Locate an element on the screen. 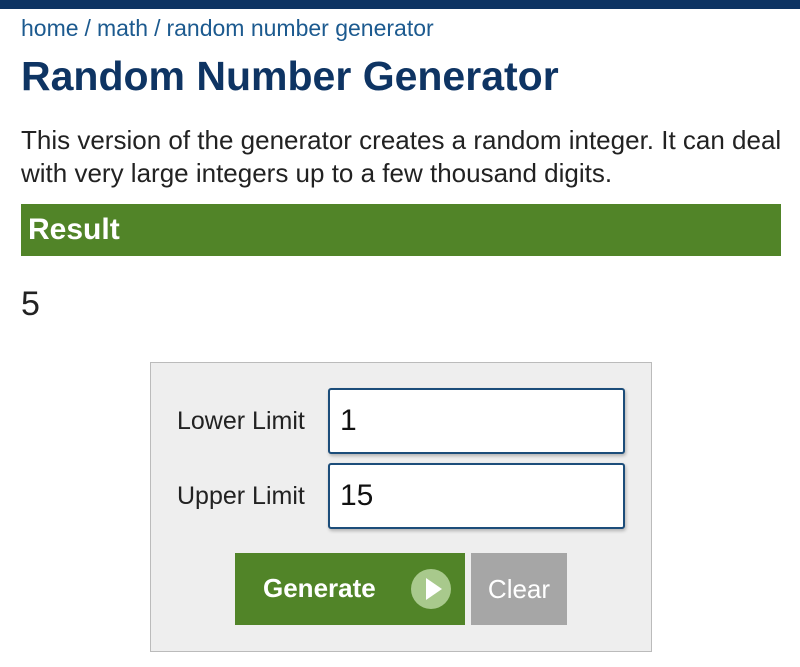  clear-button: Clear is located at coordinates (519, 589).